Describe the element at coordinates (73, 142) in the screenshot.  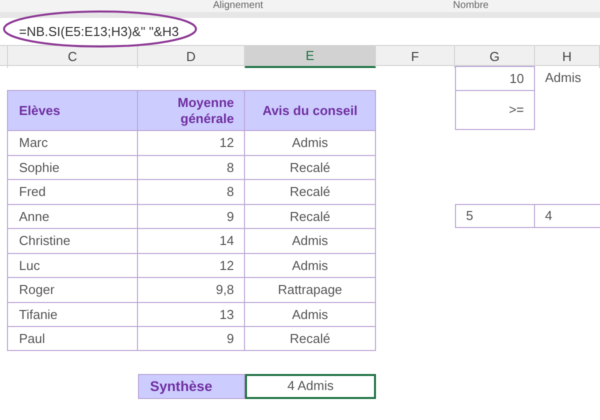
I see `table-cell: Marc` at that location.